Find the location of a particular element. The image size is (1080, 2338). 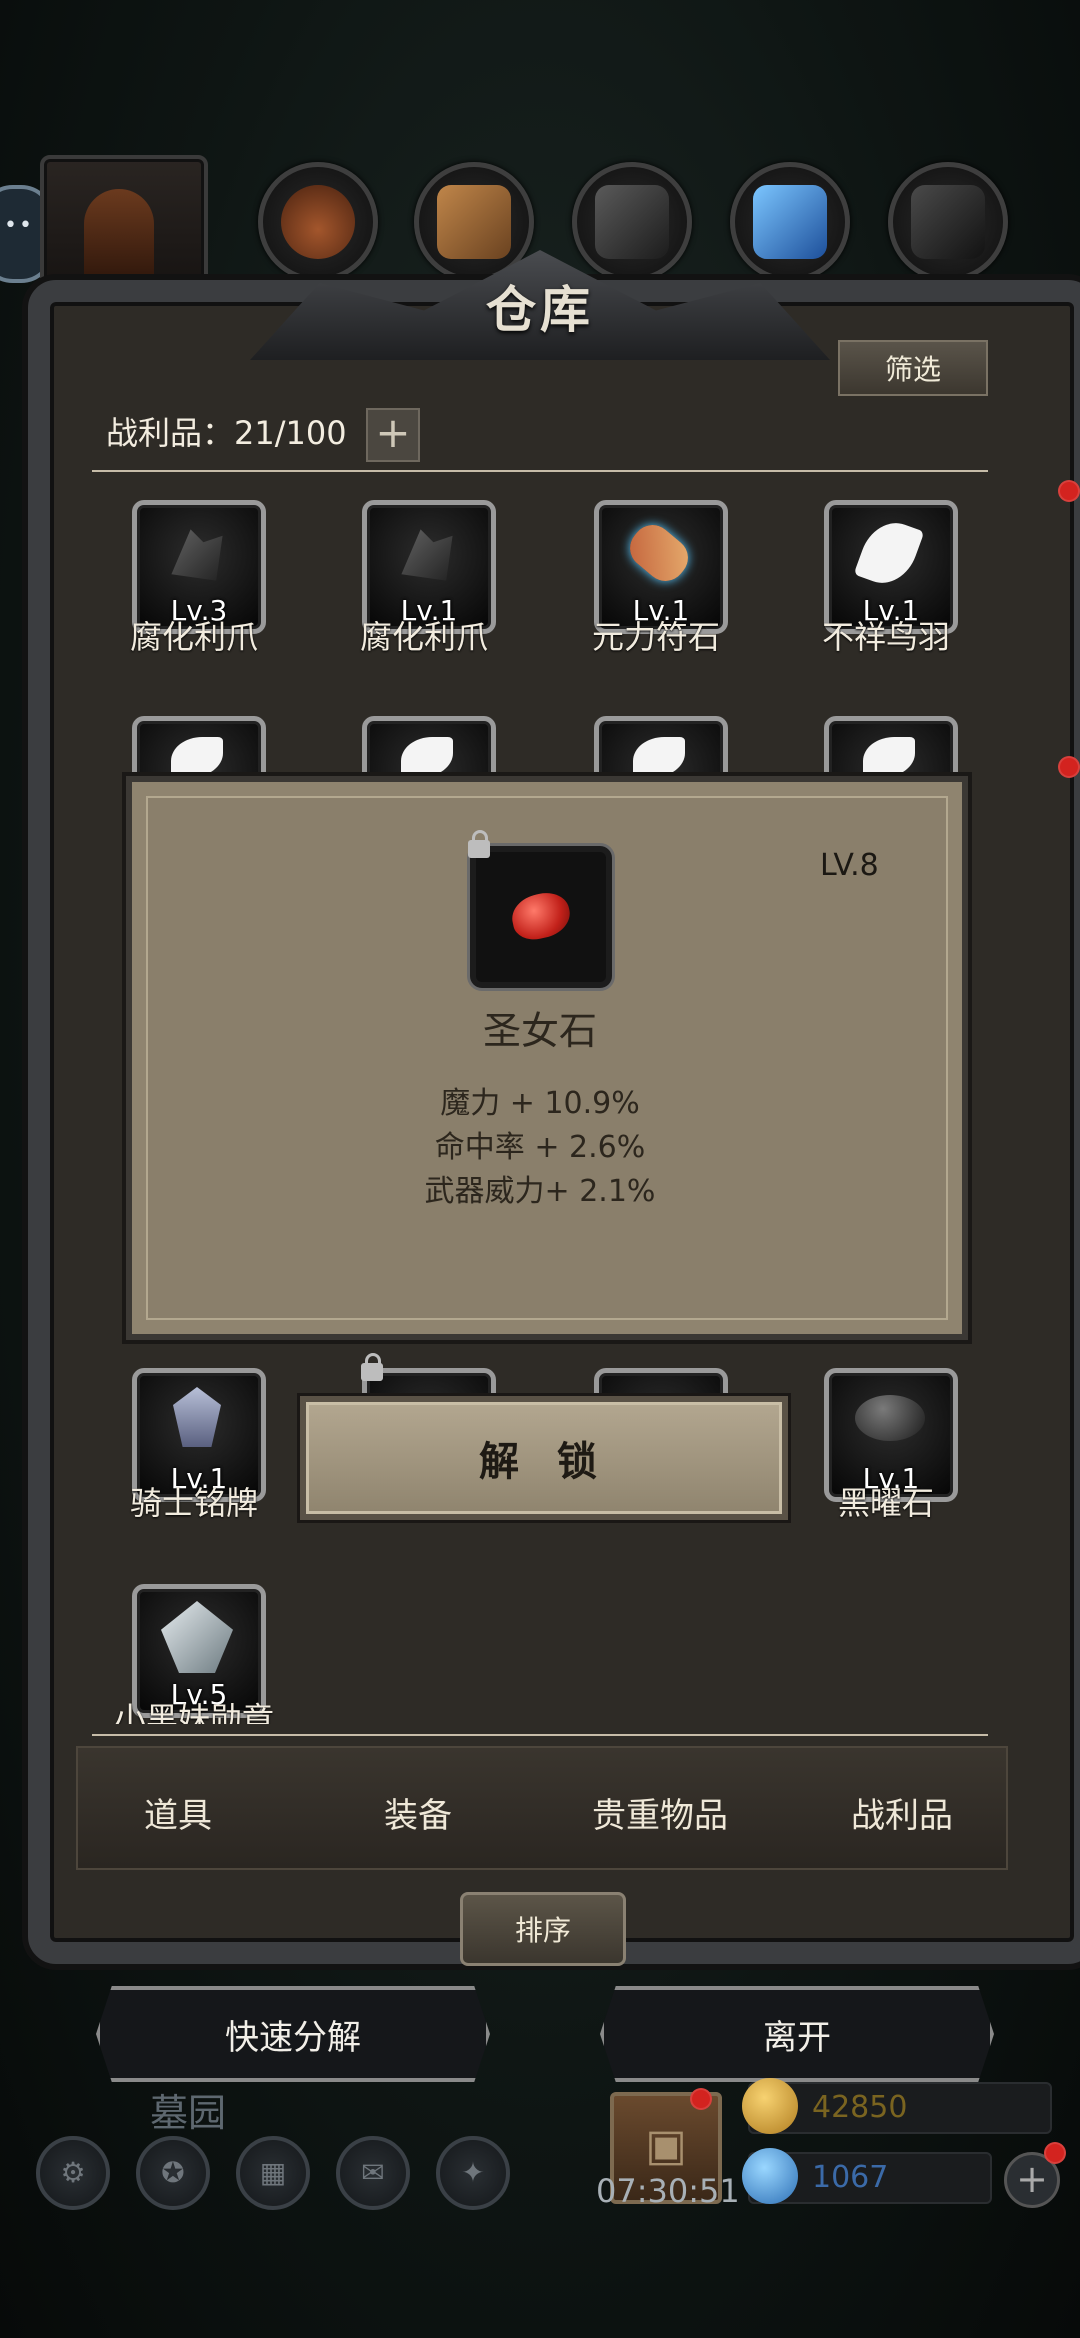

item-name: 不祥鸟羽 is located at coordinates (885, 637).